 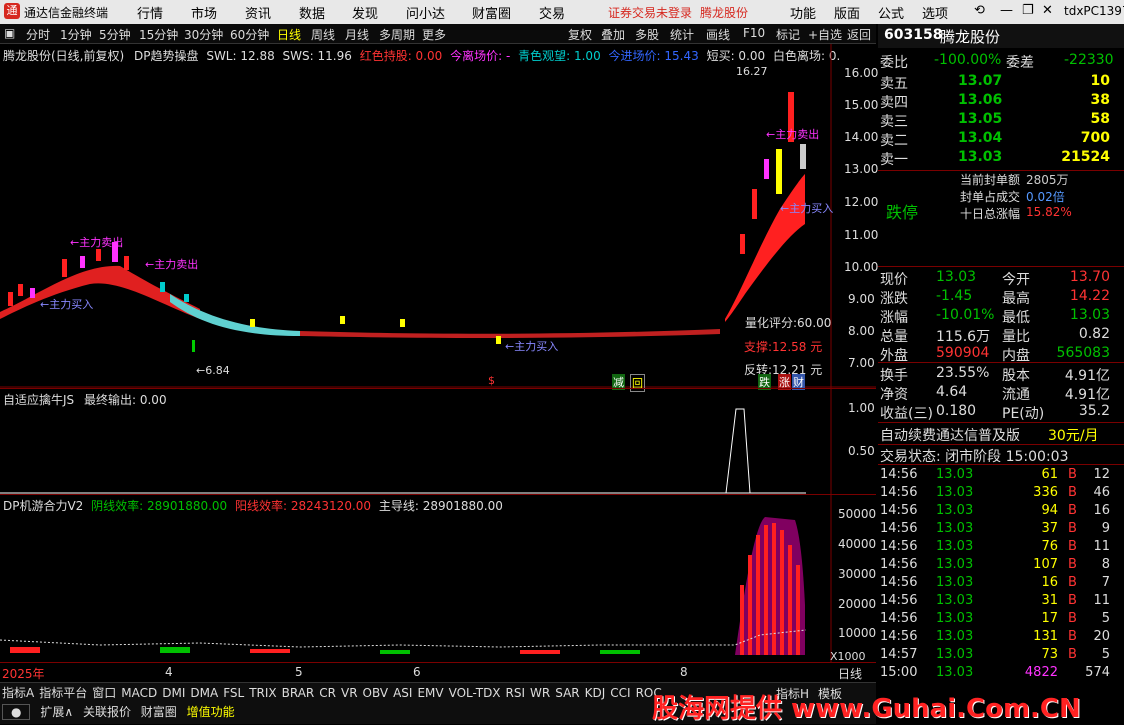 I want to click on y-tick: 8.00, so click(x=861, y=331).